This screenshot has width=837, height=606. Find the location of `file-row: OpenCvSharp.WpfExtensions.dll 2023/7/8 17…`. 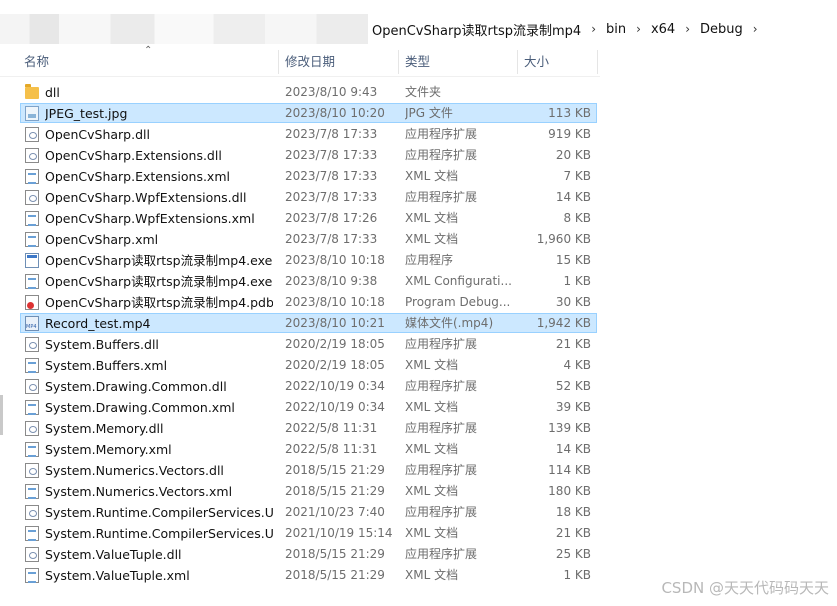

file-row: OpenCvSharp.WpfExtensions.dll 2023/7/8 17… is located at coordinates (300, 197).